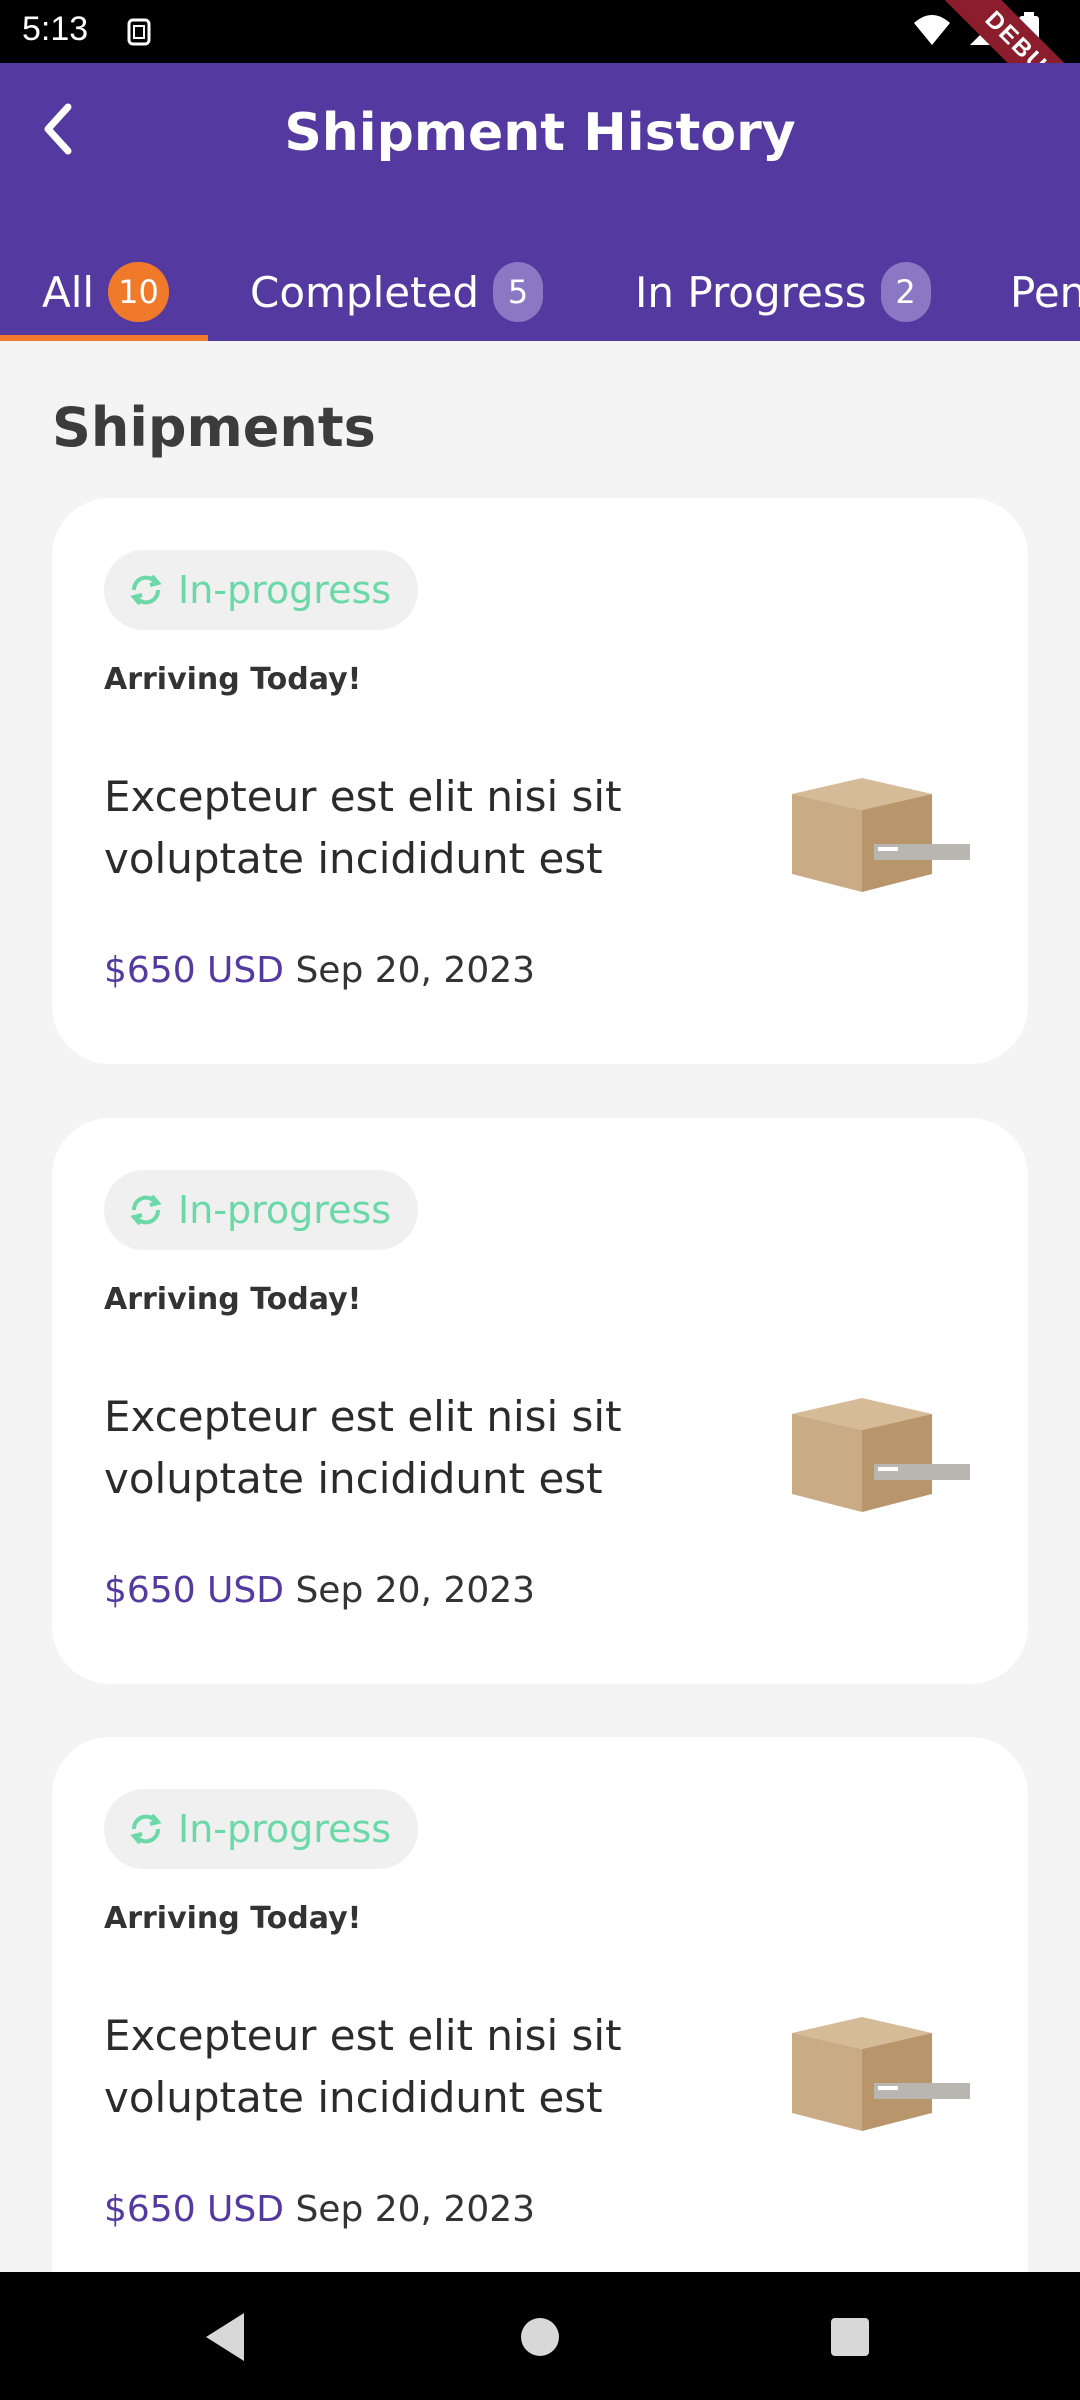  I want to click on tab-label: In Progress, so click(751, 292).